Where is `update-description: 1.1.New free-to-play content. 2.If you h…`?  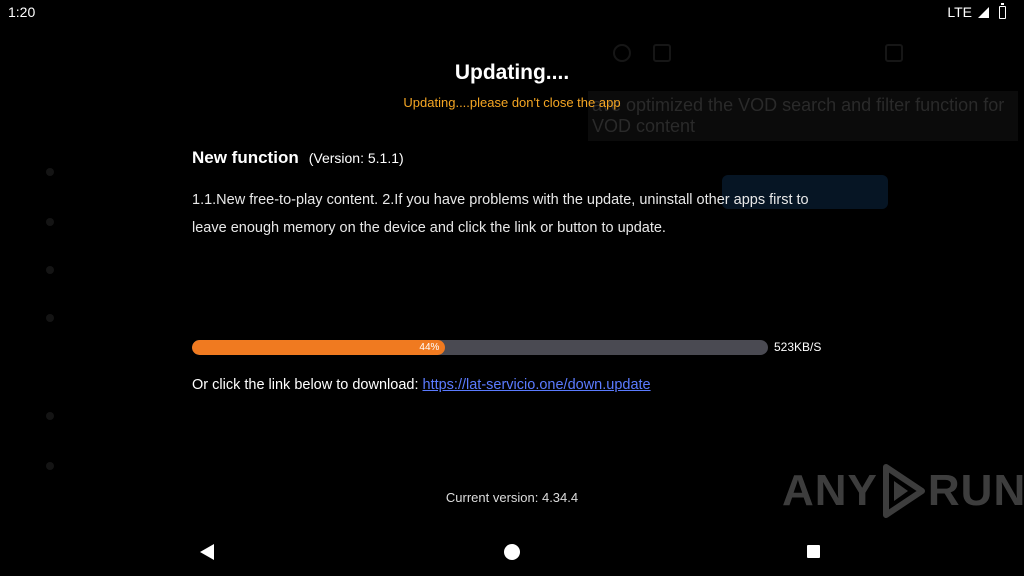 update-description: 1.1.New free-to-play content. 2.If you h… is located at coordinates (500, 214).